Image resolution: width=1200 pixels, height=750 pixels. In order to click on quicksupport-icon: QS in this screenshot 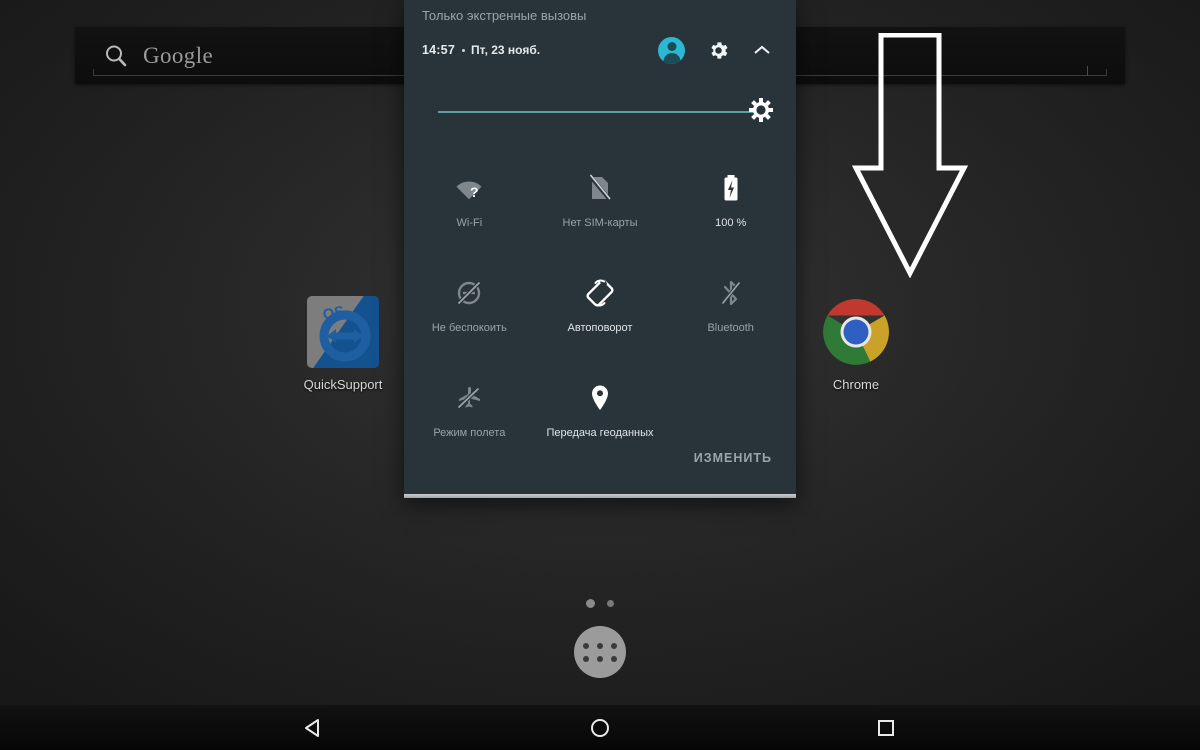, I will do `click(343, 332)`.